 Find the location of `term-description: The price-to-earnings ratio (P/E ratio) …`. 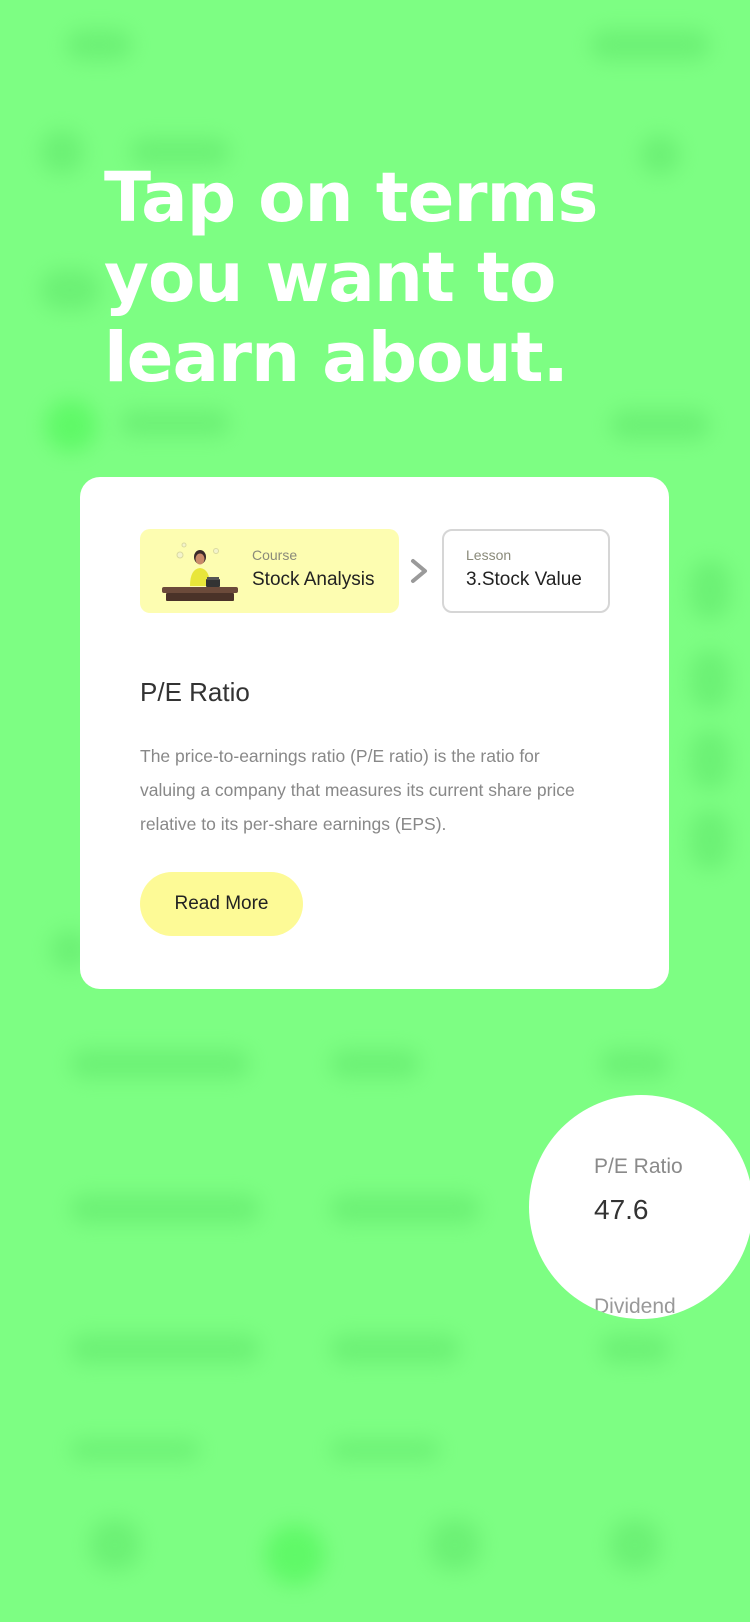

term-description: The price-to-earnings ratio (P/E ratio) … is located at coordinates (357, 790).